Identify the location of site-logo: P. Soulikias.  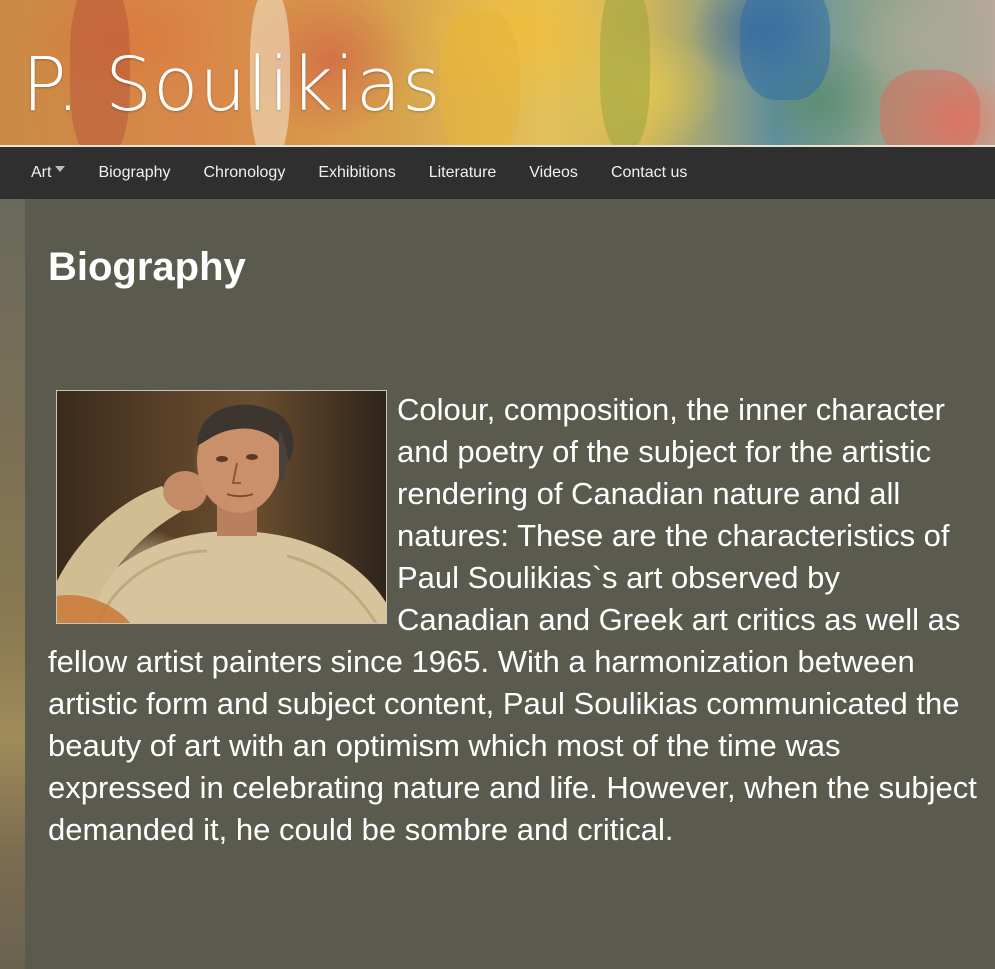
(232, 85).